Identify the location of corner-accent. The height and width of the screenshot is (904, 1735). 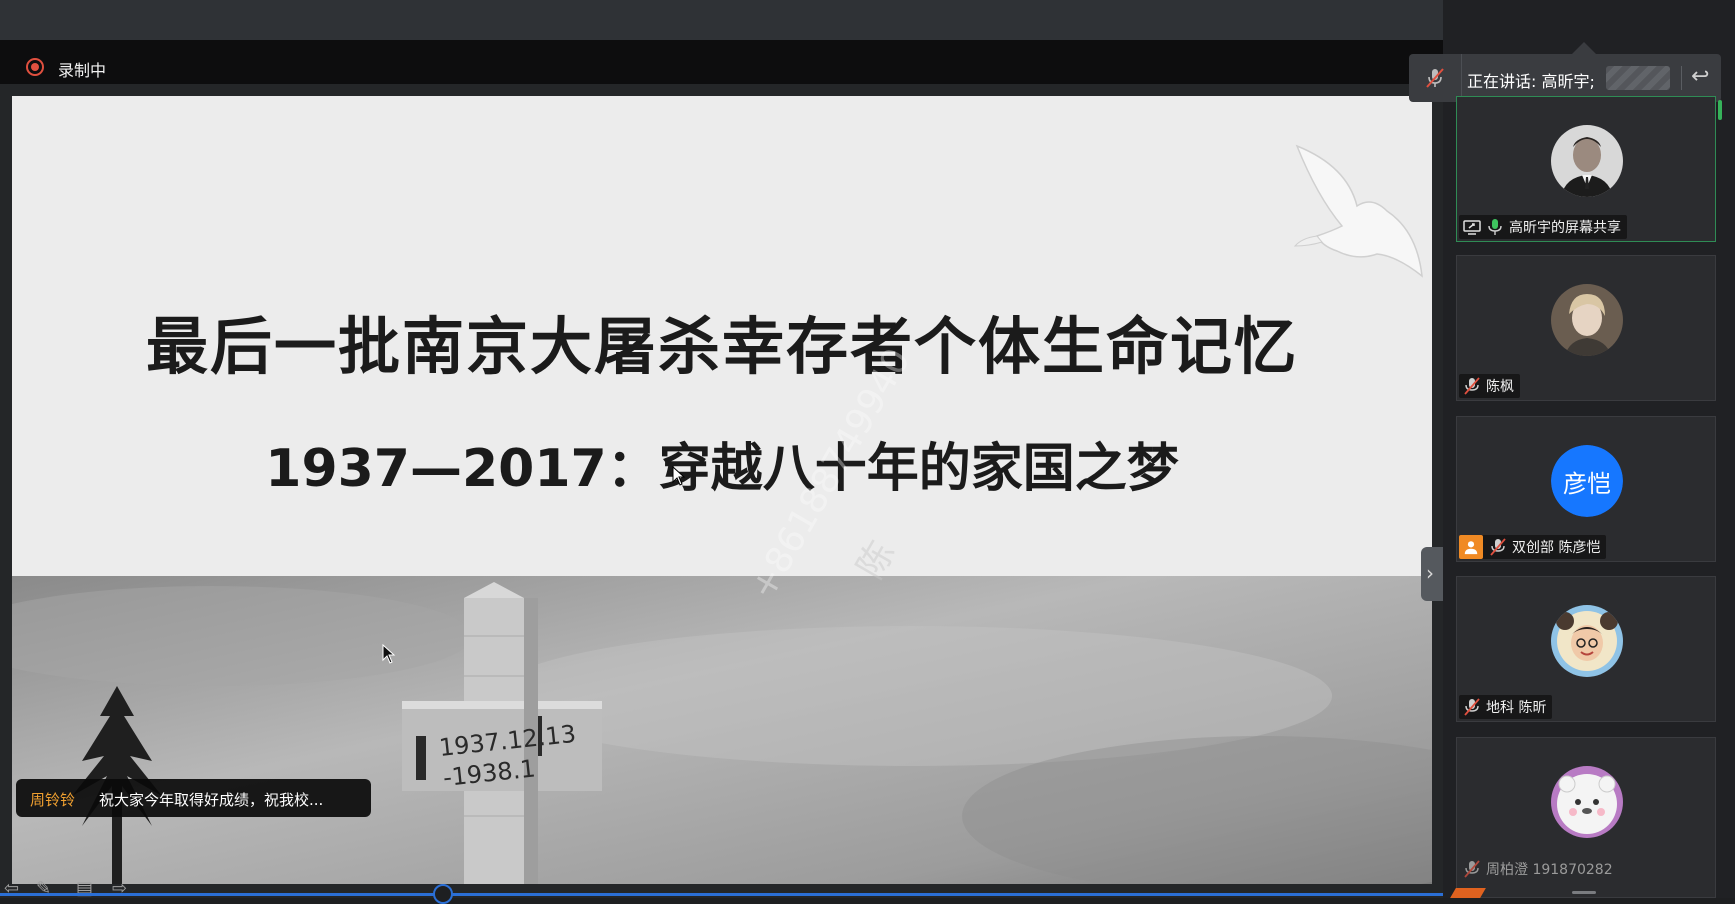
(1468, 893).